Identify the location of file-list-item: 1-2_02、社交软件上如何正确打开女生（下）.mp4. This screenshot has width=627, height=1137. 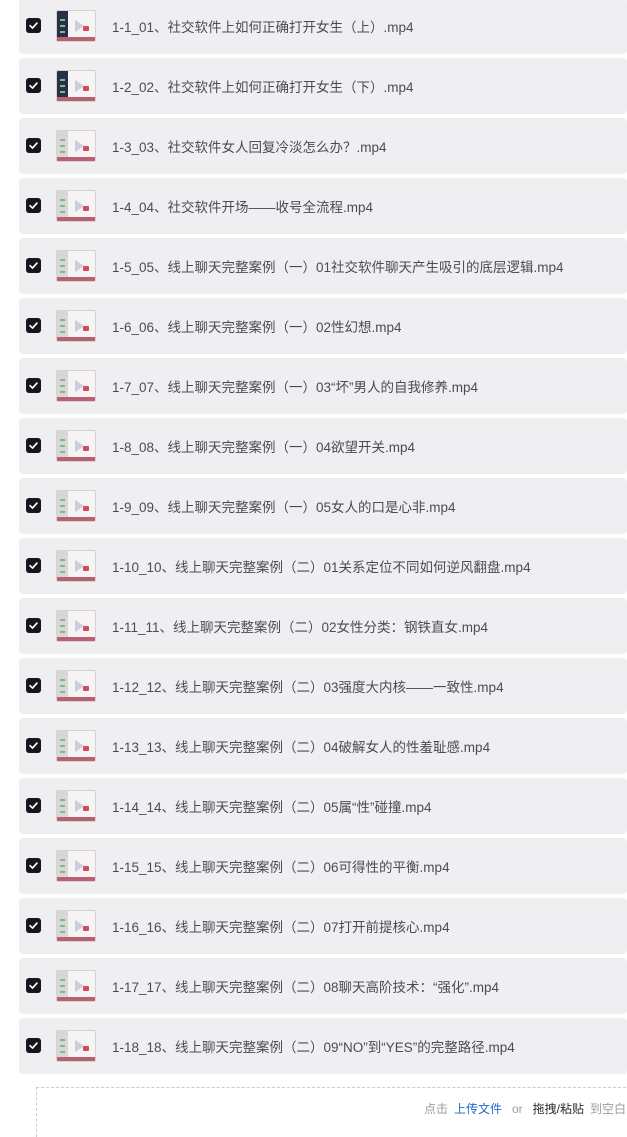
(323, 86).